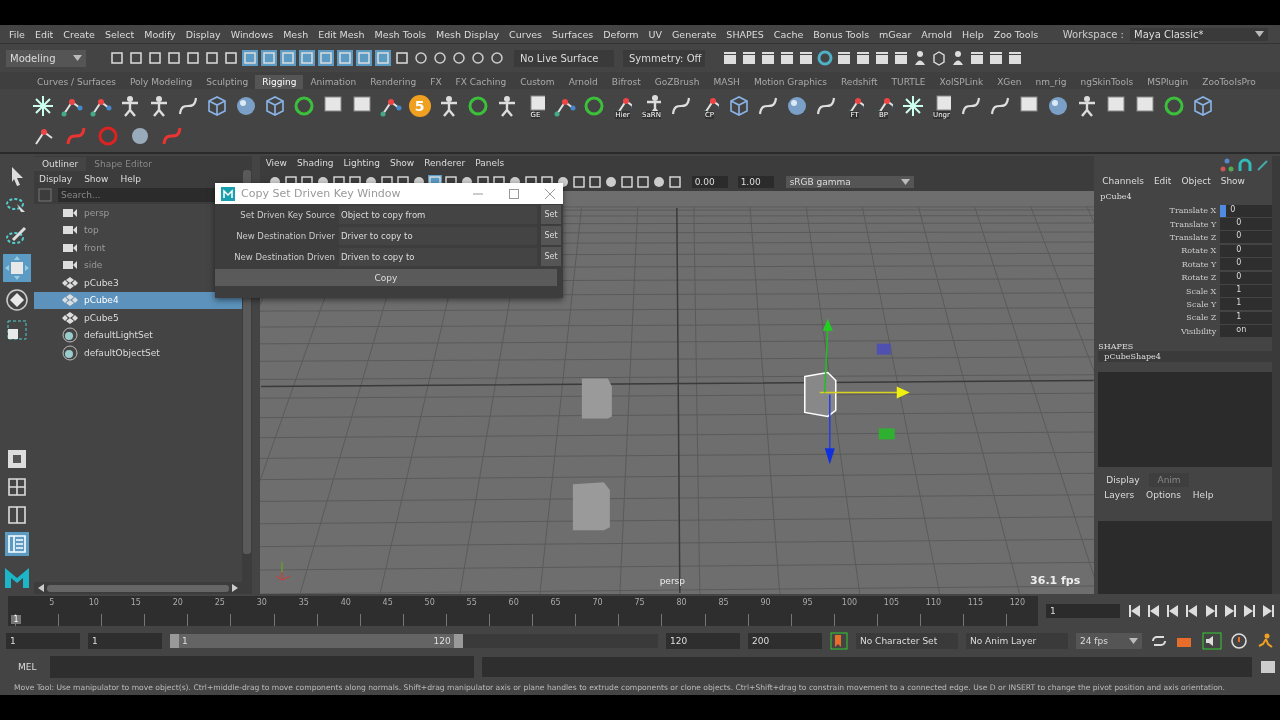  I want to click on shelf-tab: ZooToolsPro, so click(1229, 82).